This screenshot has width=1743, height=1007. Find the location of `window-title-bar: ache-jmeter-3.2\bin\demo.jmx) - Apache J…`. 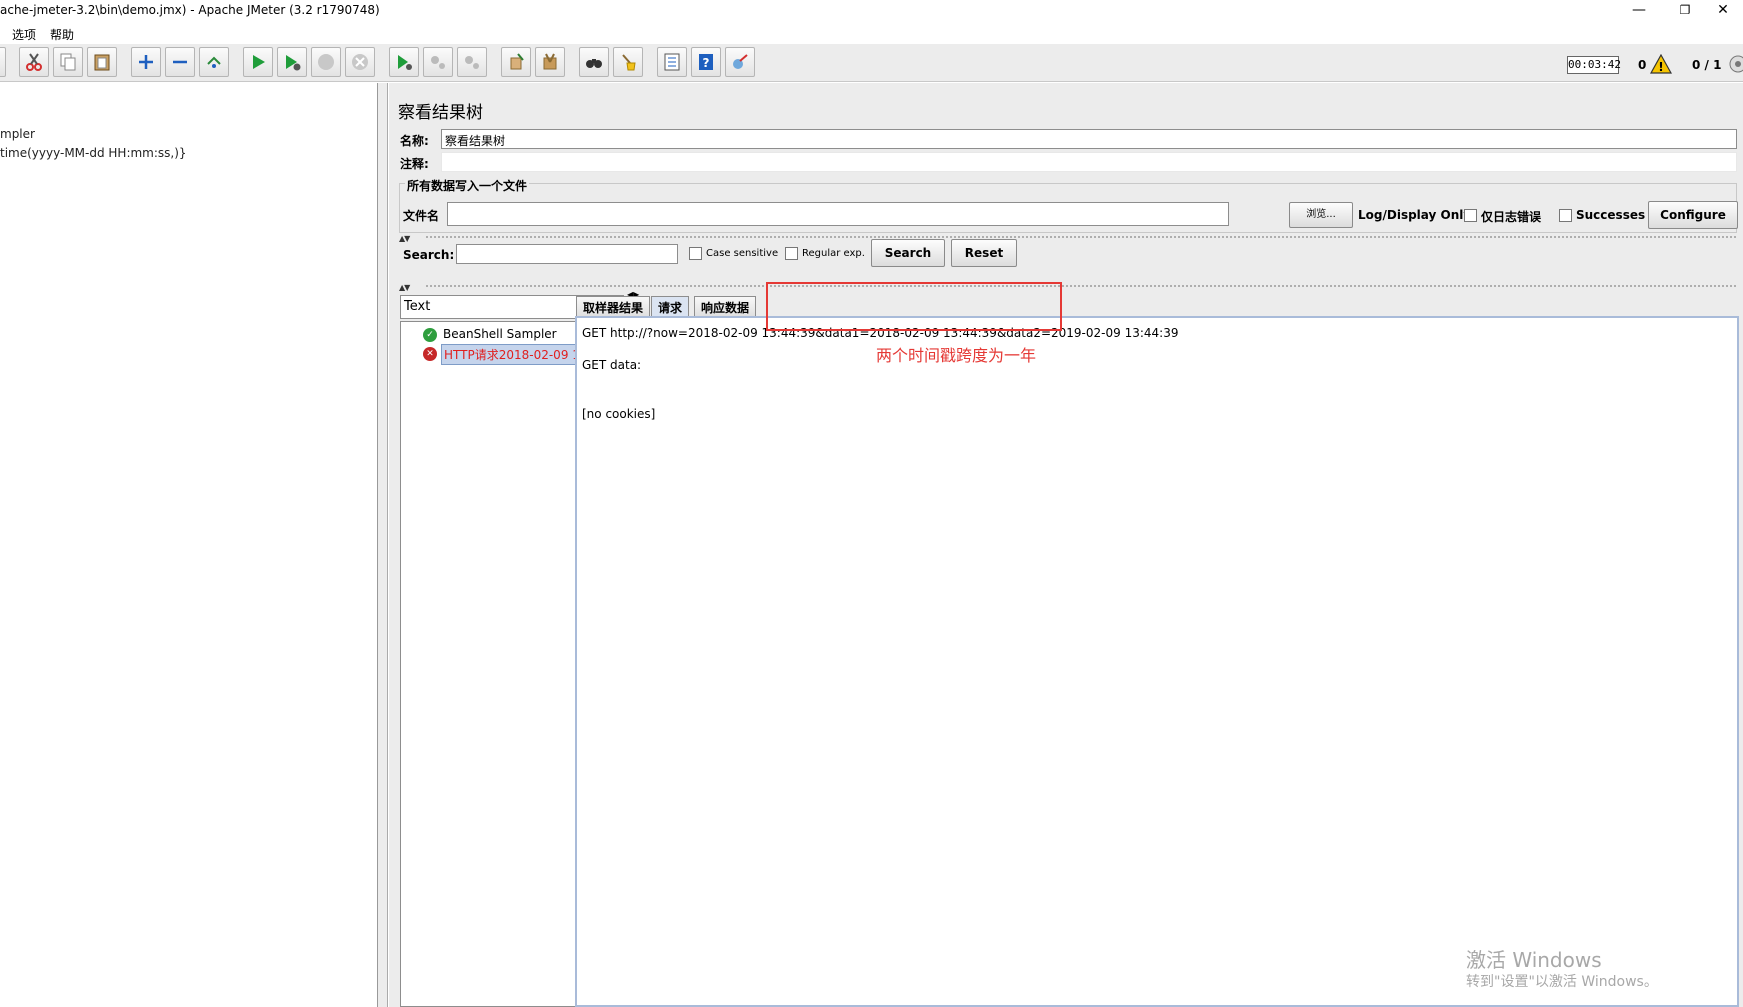

window-title-bar: ache-jmeter-3.2\bin\demo.jmx) - Apache J… is located at coordinates (871, 11).